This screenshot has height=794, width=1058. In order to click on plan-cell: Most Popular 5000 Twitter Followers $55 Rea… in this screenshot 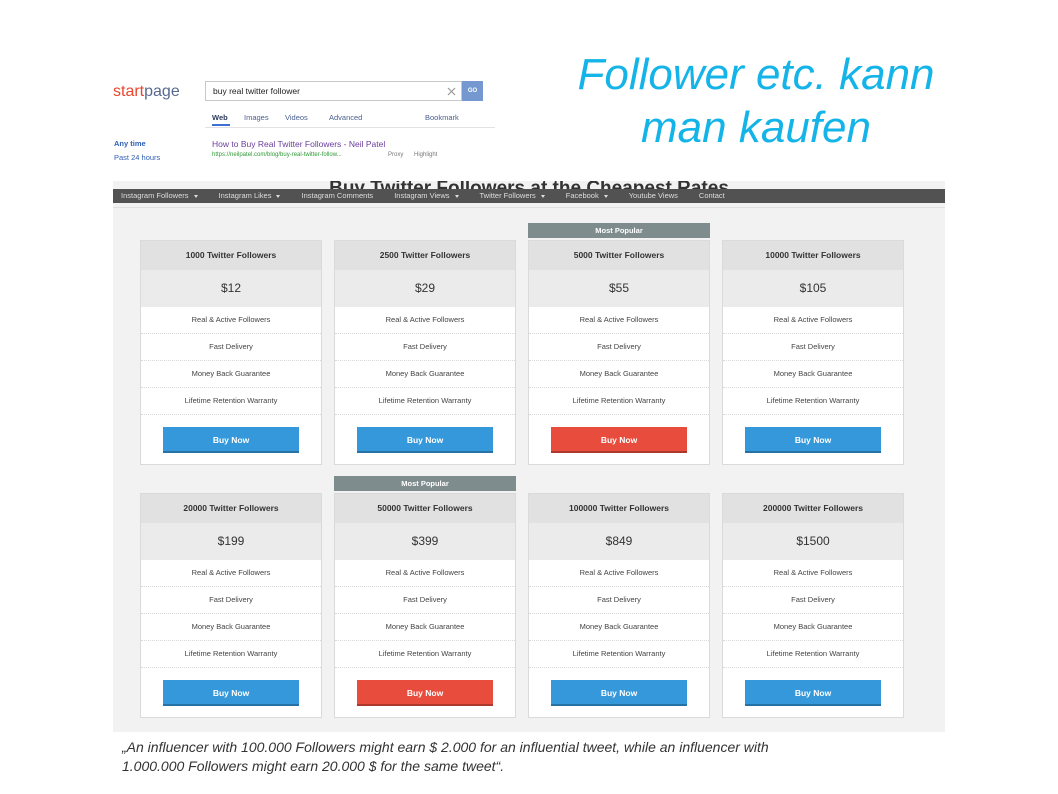, I will do `click(619, 344)`.